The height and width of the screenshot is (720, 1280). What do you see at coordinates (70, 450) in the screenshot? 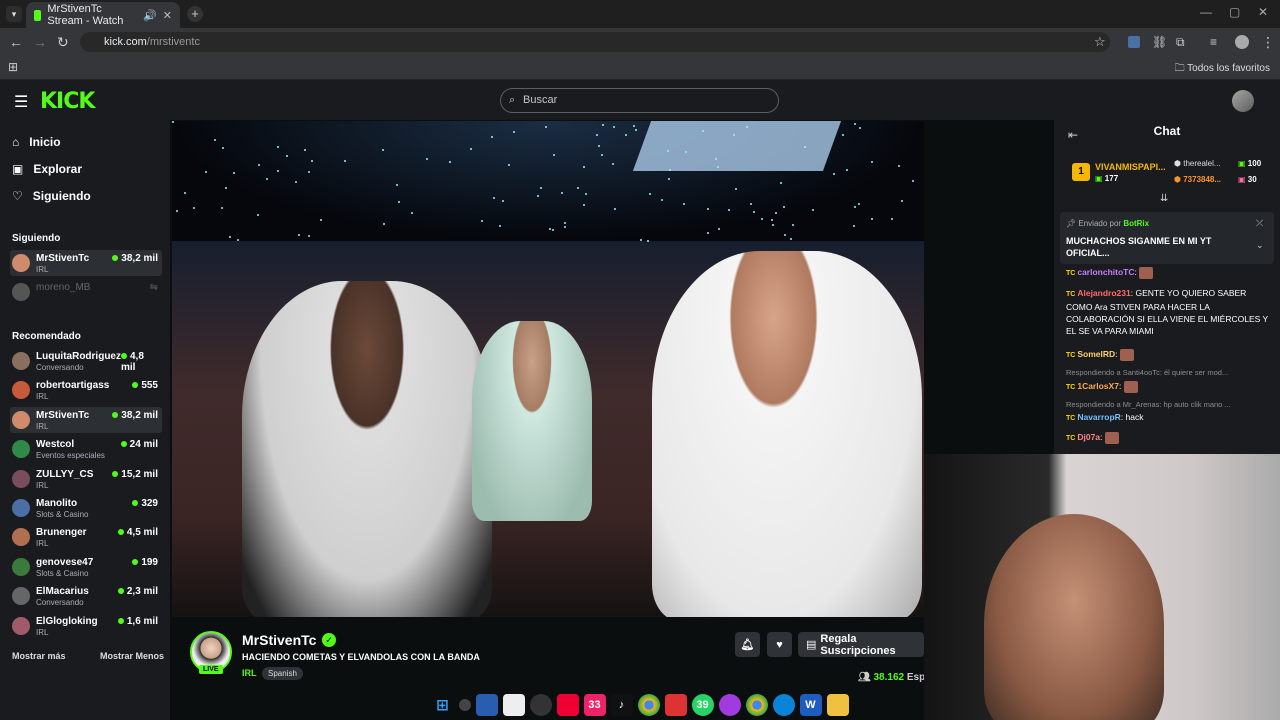
I see `channel-info: Westcol Eventos especiales` at bounding box center [70, 450].